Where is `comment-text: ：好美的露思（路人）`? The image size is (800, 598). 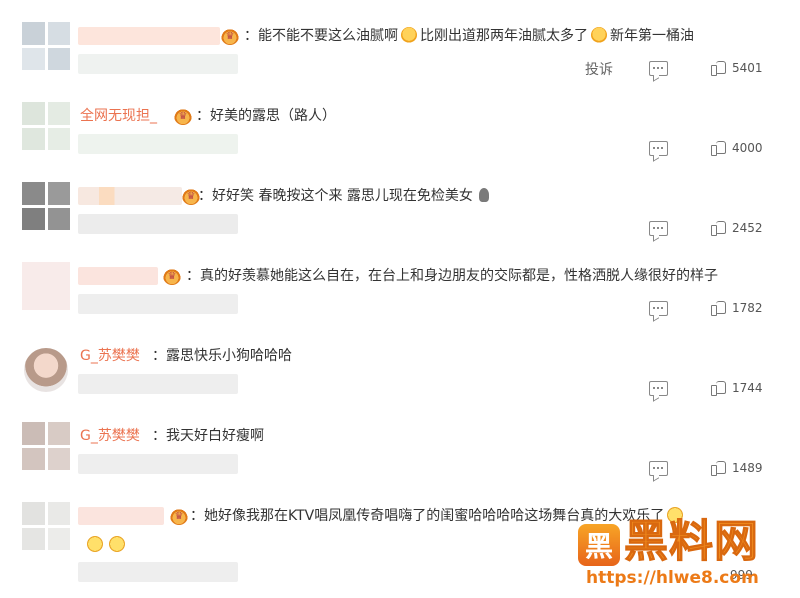 comment-text: ：好美的露思（路人） is located at coordinates (266, 116).